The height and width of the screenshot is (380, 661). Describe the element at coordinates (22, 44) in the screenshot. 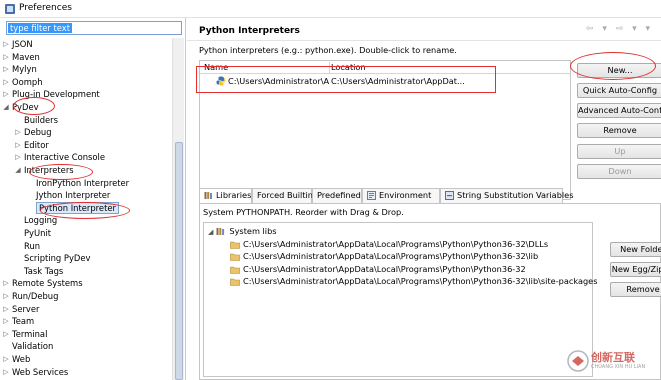

I see `tree-item-label: JSON` at that location.